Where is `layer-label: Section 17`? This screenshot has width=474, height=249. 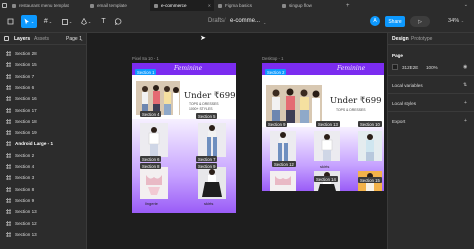
layer-label: Section 17 is located at coordinates (26, 110).